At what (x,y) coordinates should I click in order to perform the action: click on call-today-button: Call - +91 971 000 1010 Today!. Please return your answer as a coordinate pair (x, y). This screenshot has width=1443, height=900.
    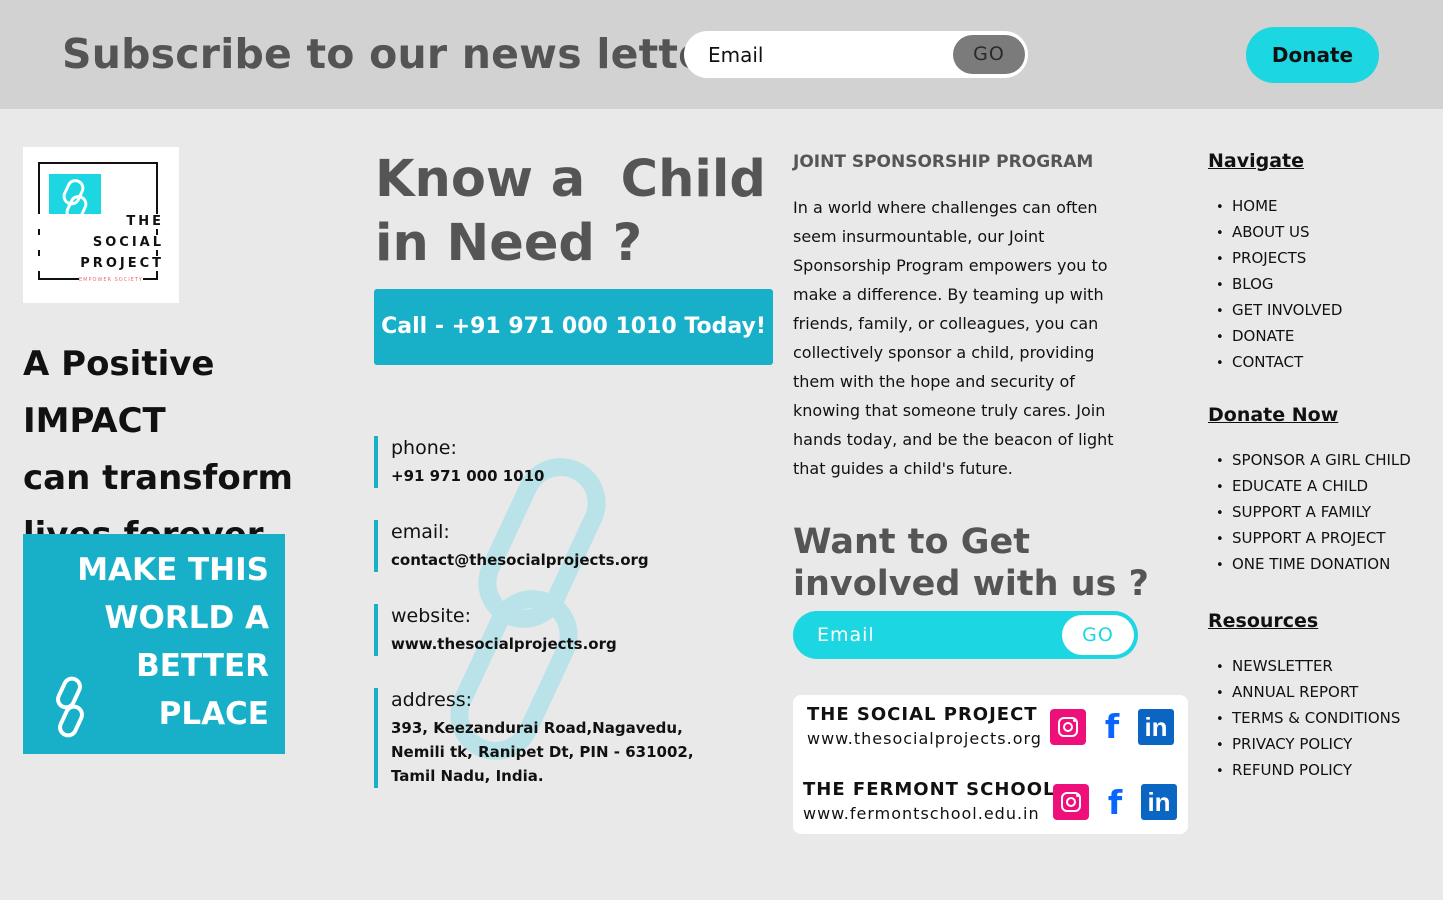
    Looking at the image, I should click on (573, 327).